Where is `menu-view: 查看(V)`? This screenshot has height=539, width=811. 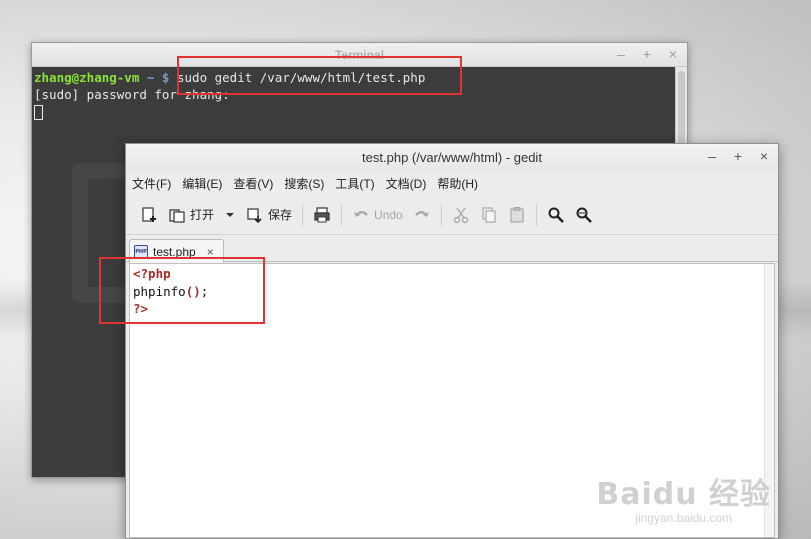
menu-view: 查看(V) is located at coordinates (253, 183).